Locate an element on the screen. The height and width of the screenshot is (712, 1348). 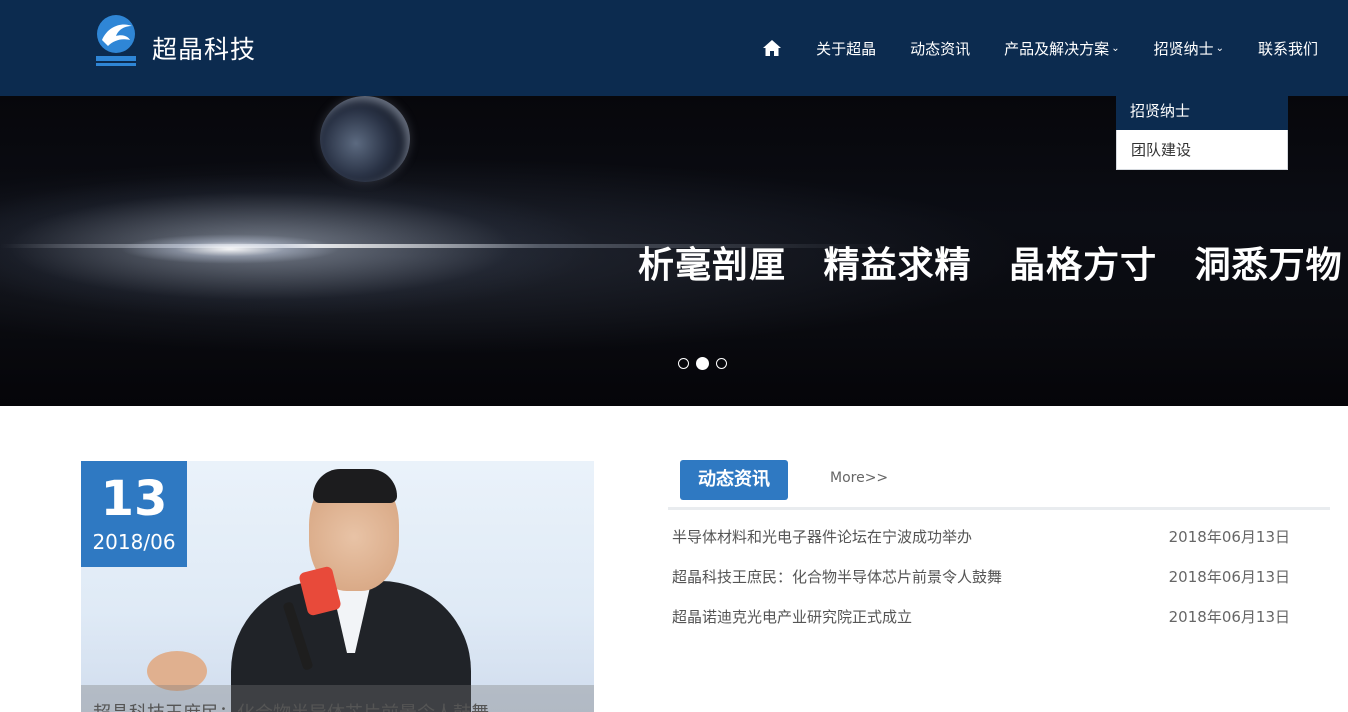
nav-products-label: 产品及解决方案 is located at coordinates (1057, 48).